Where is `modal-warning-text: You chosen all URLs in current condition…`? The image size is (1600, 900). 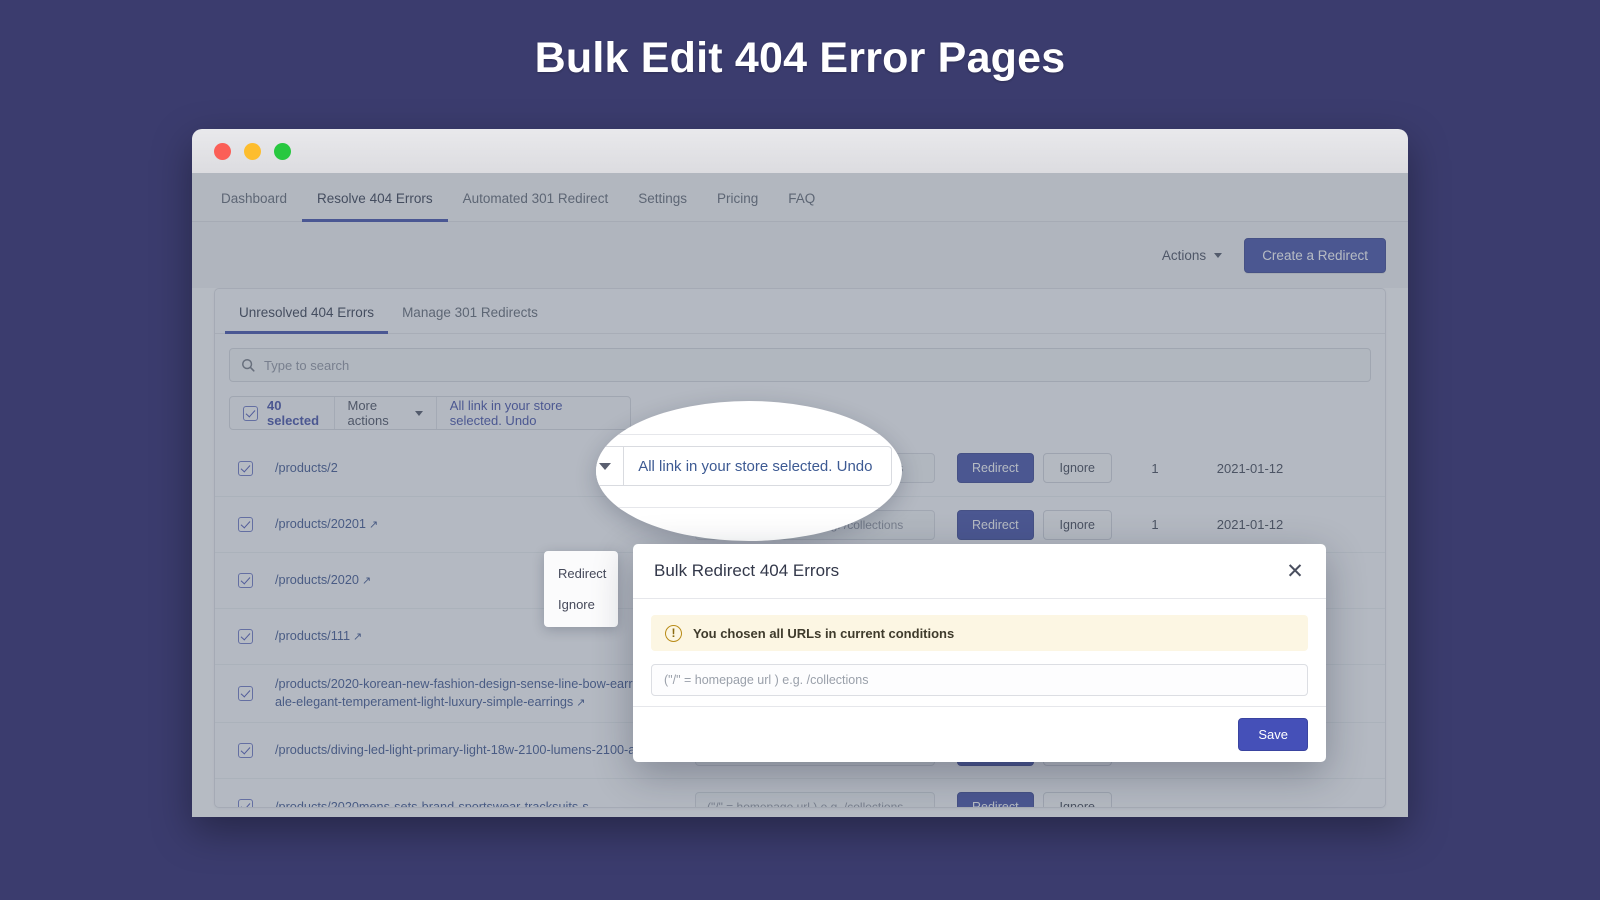 modal-warning-text: You chosen all URLs in current condition… is located at coordinates (824, 633).